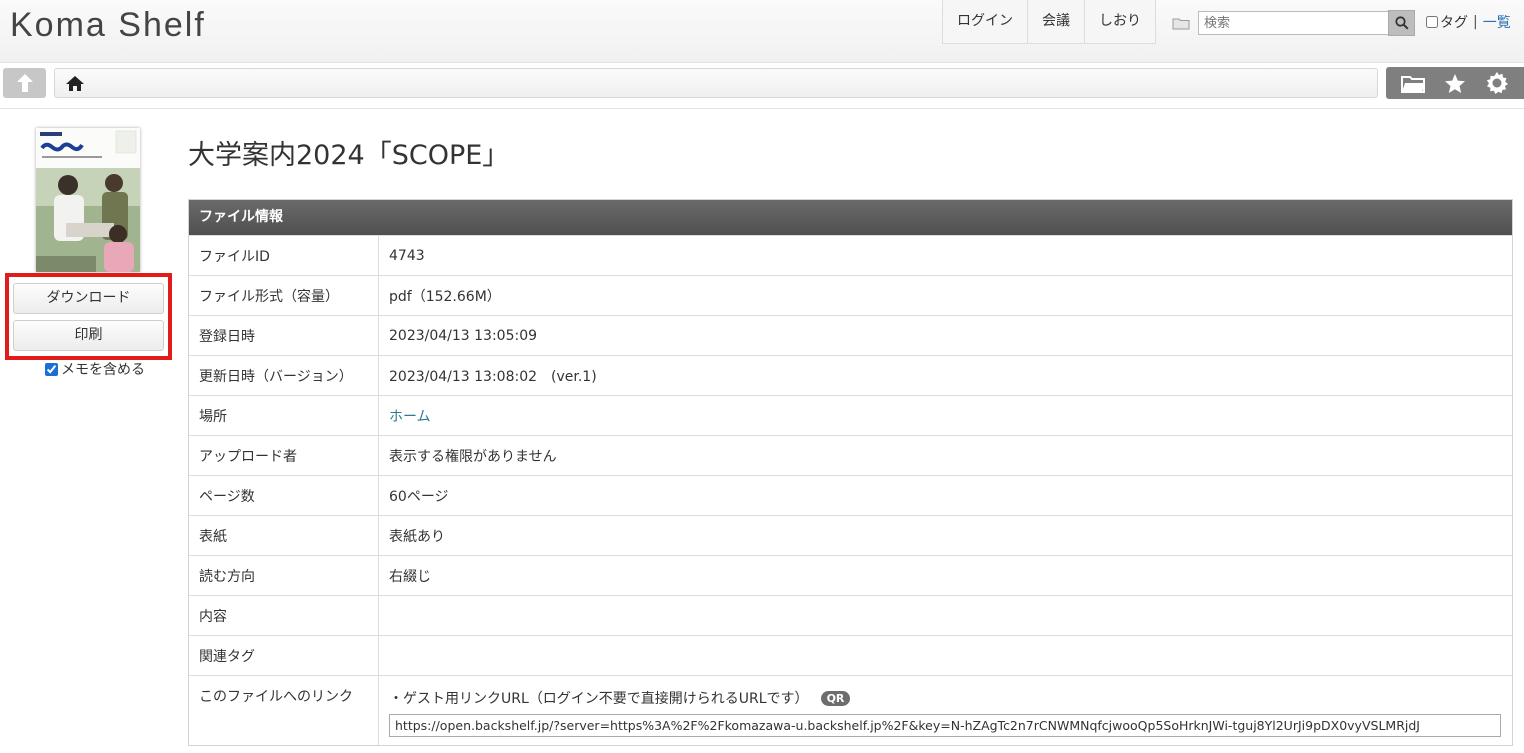 This screenshot has height=753, width=1524. I want to click on search-button, so click(1401, 23).